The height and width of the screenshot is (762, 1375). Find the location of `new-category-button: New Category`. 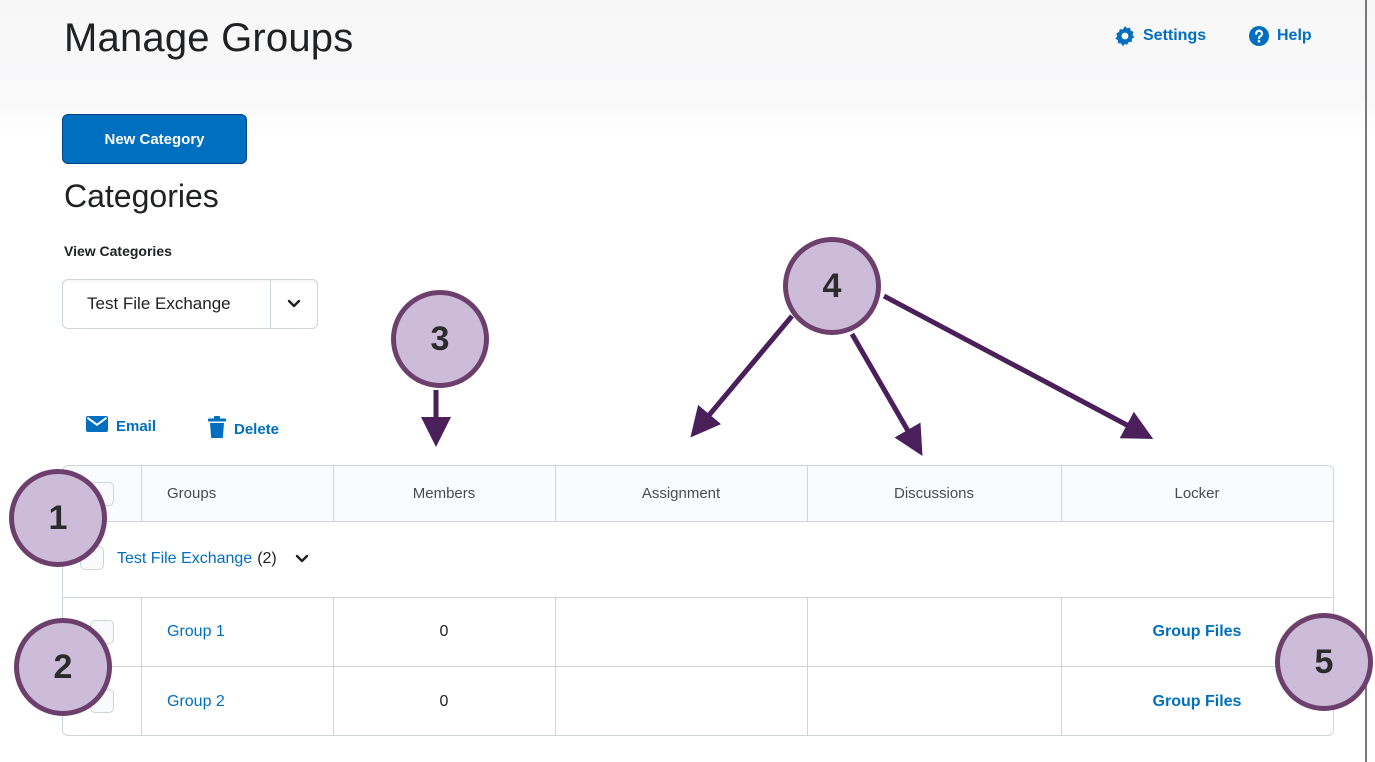

new-category-button: New Category is located at coordinates (154, 139).